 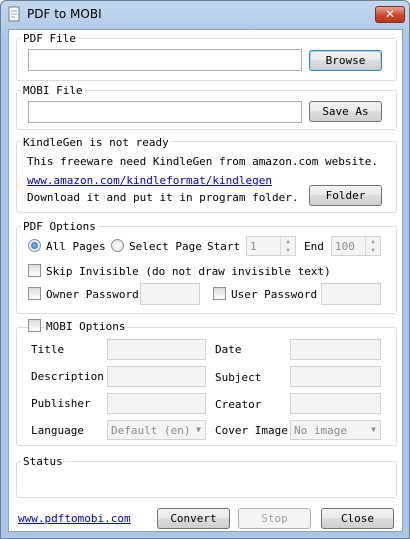 What do you see at coordinates (76, 246) in the screenshot?
I see `all-pages-label: All Pages` at bounding box center [76, 246].